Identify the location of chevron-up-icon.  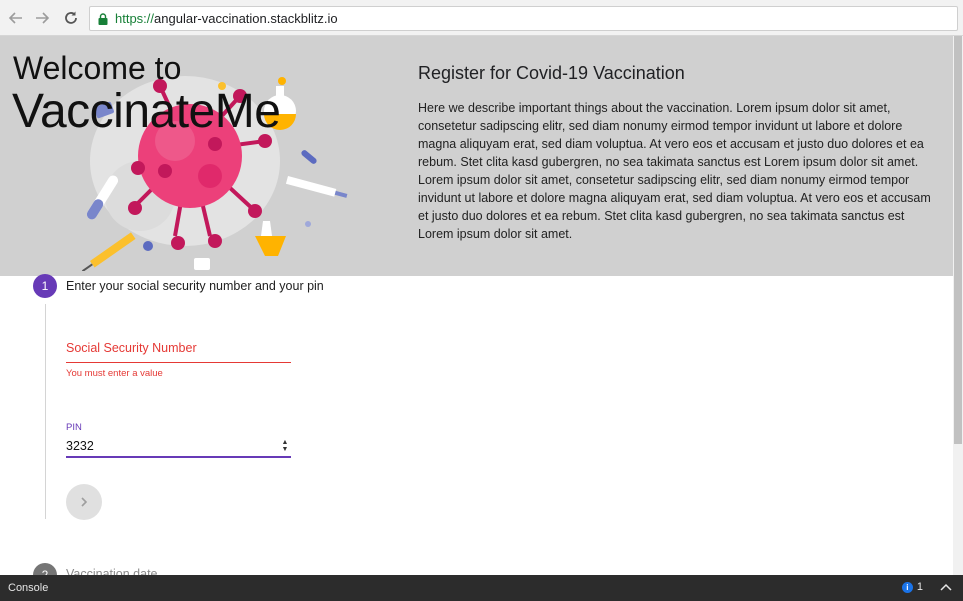
(946, 588).